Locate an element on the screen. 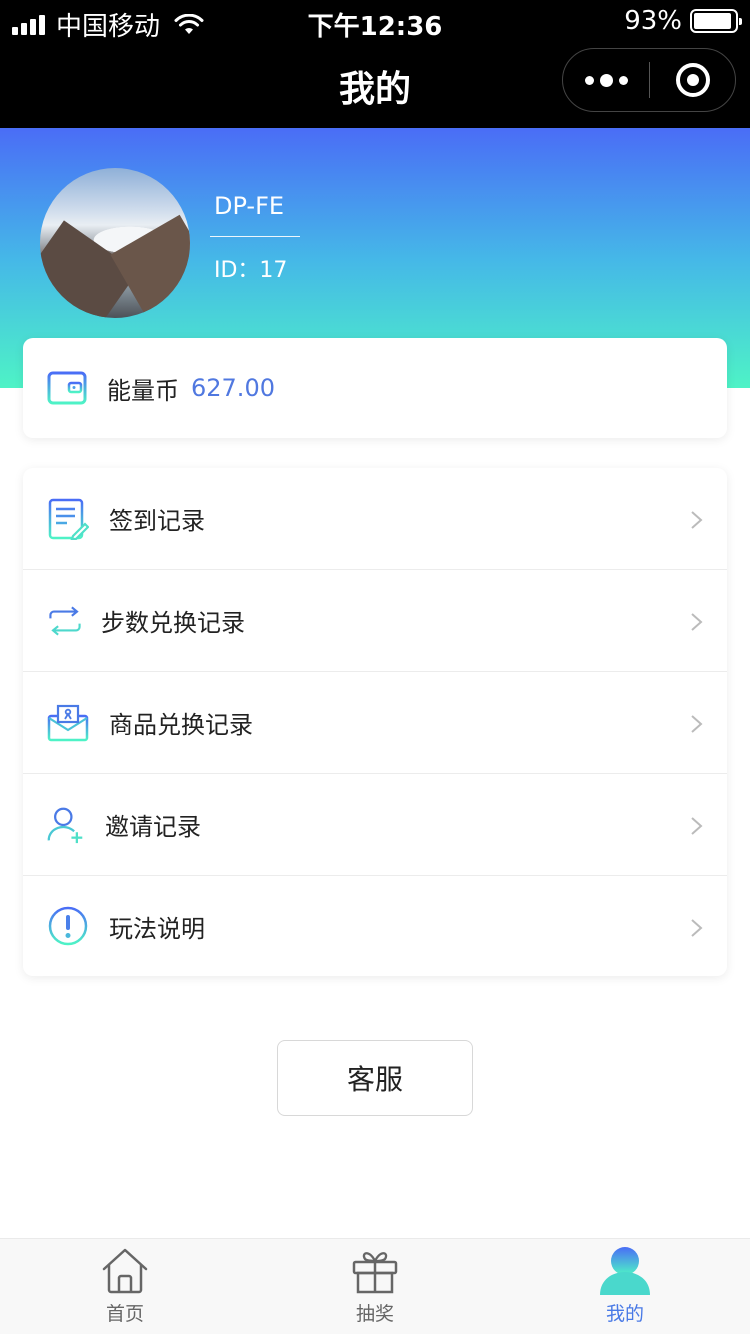 The image size is (750, 1334). tab-bar: 首页 抽奖 我的 is located at coordinates (375, 1286).